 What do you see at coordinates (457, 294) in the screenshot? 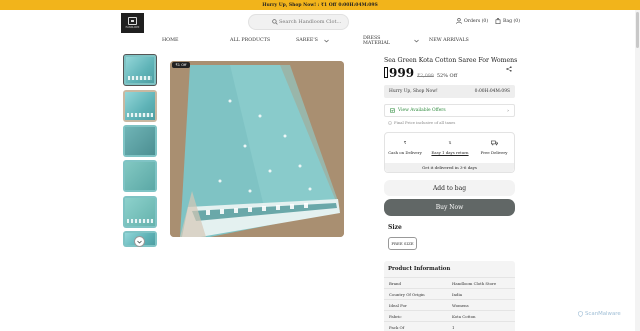
I see `info-value: India` at bounding box center [457, 294].